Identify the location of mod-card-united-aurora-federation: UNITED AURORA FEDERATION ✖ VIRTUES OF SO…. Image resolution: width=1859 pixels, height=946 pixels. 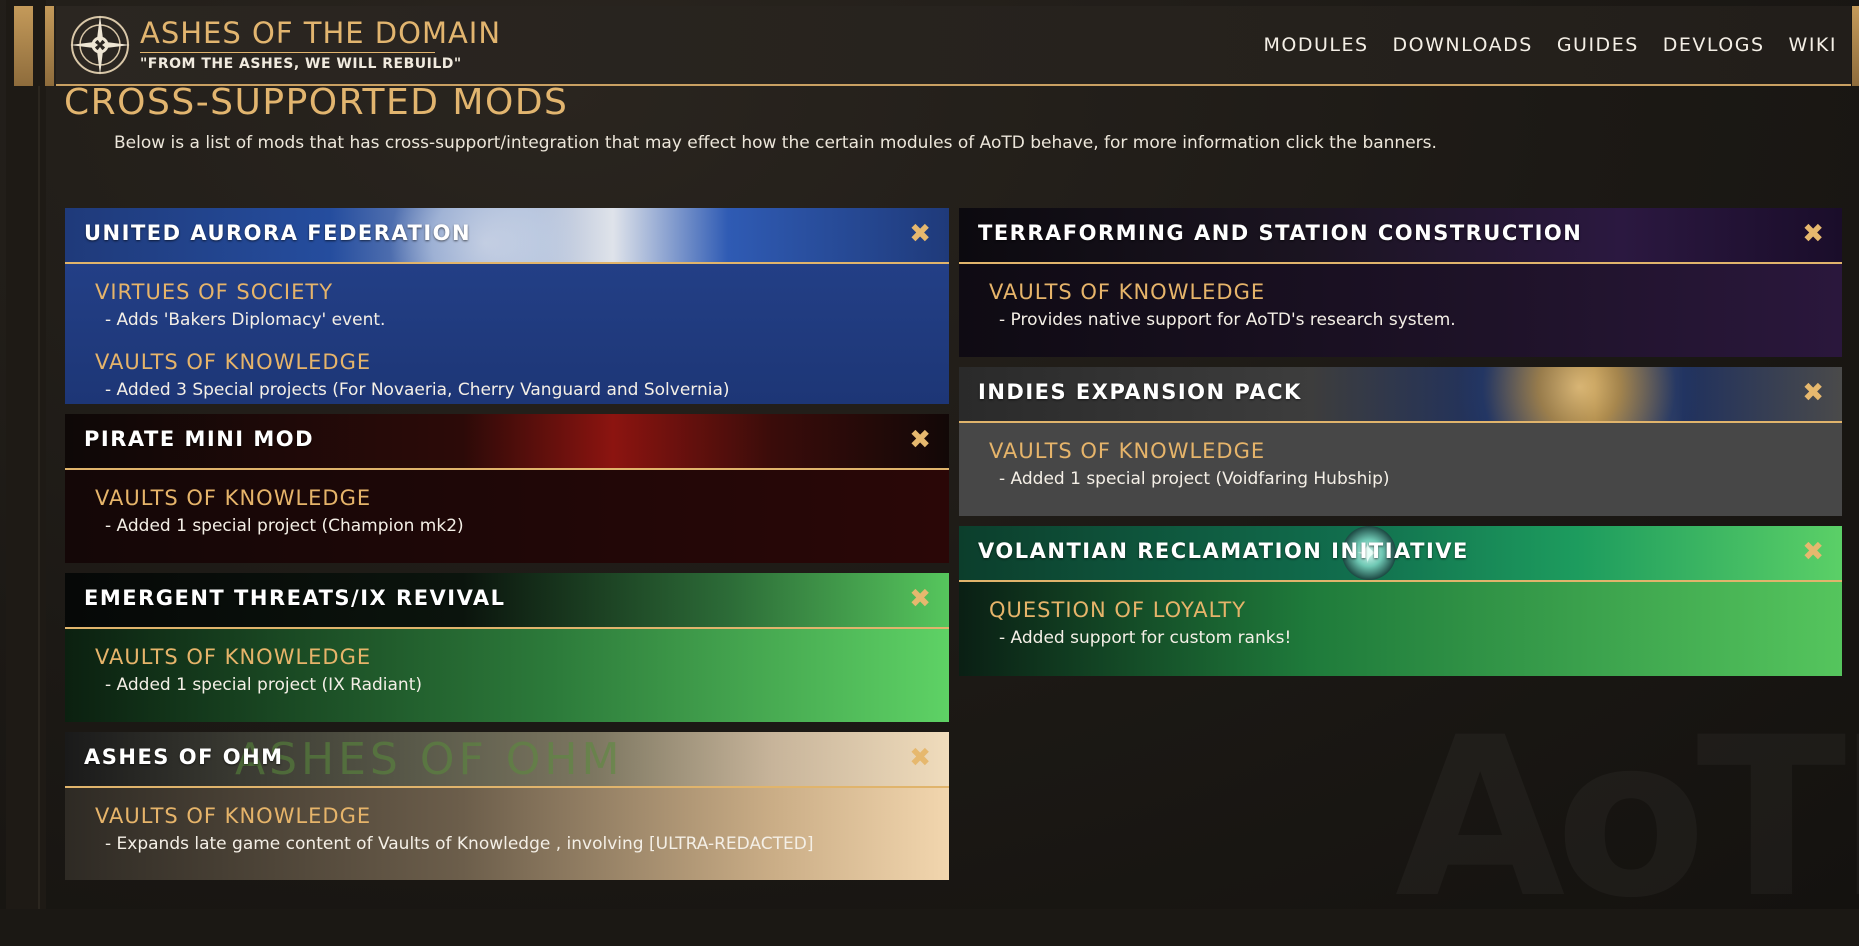
(507, 306).